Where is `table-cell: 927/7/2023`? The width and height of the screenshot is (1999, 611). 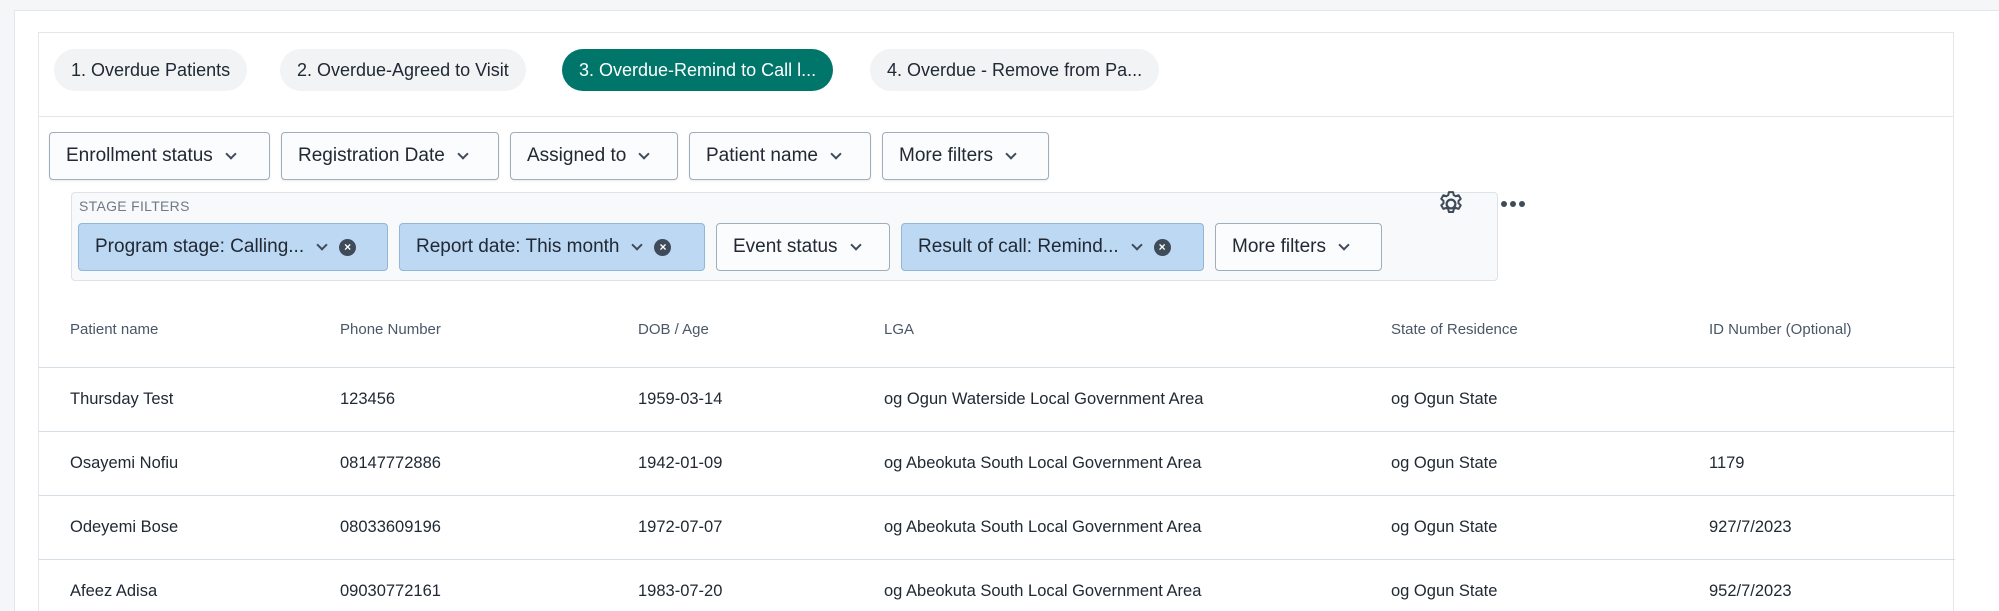
table-cell: 927/7/2023 is located at coordinates (1816, 527).